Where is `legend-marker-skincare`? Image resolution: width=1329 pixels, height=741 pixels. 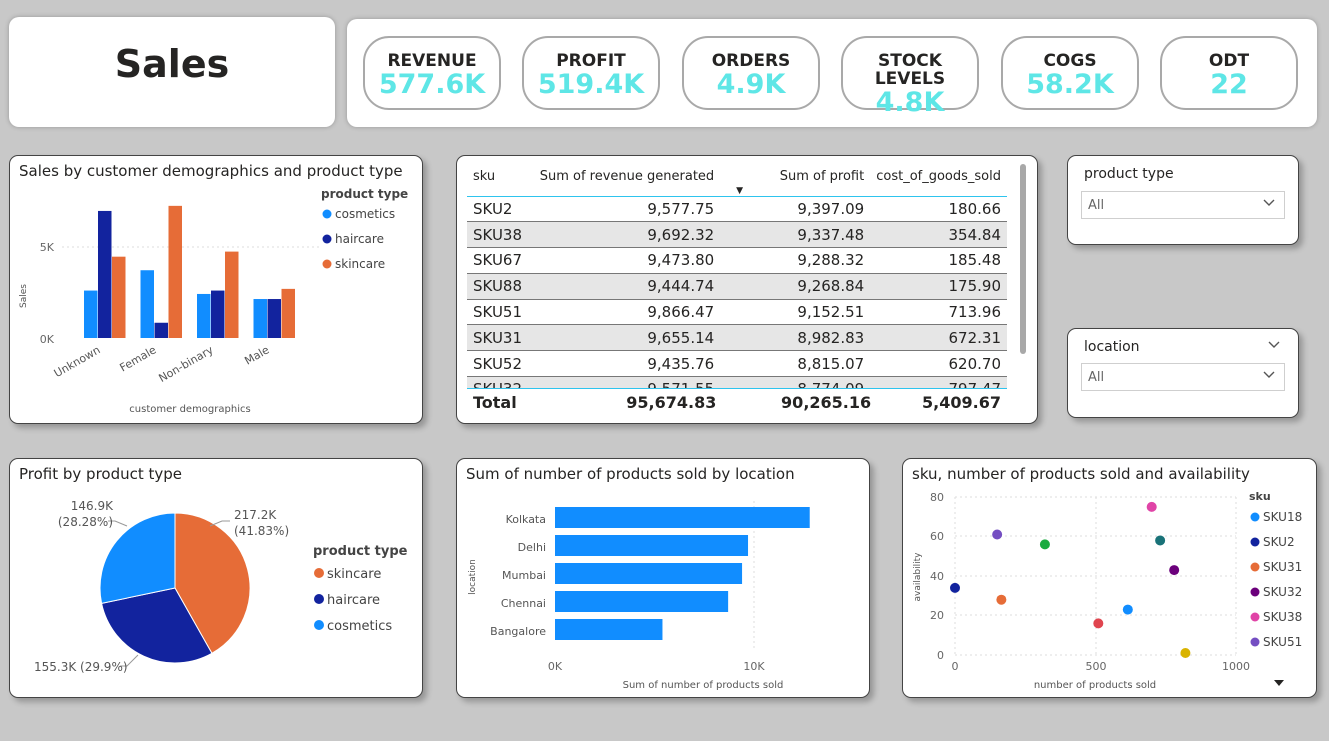
legend-marker-skincare is located at coordinates (319, 573).